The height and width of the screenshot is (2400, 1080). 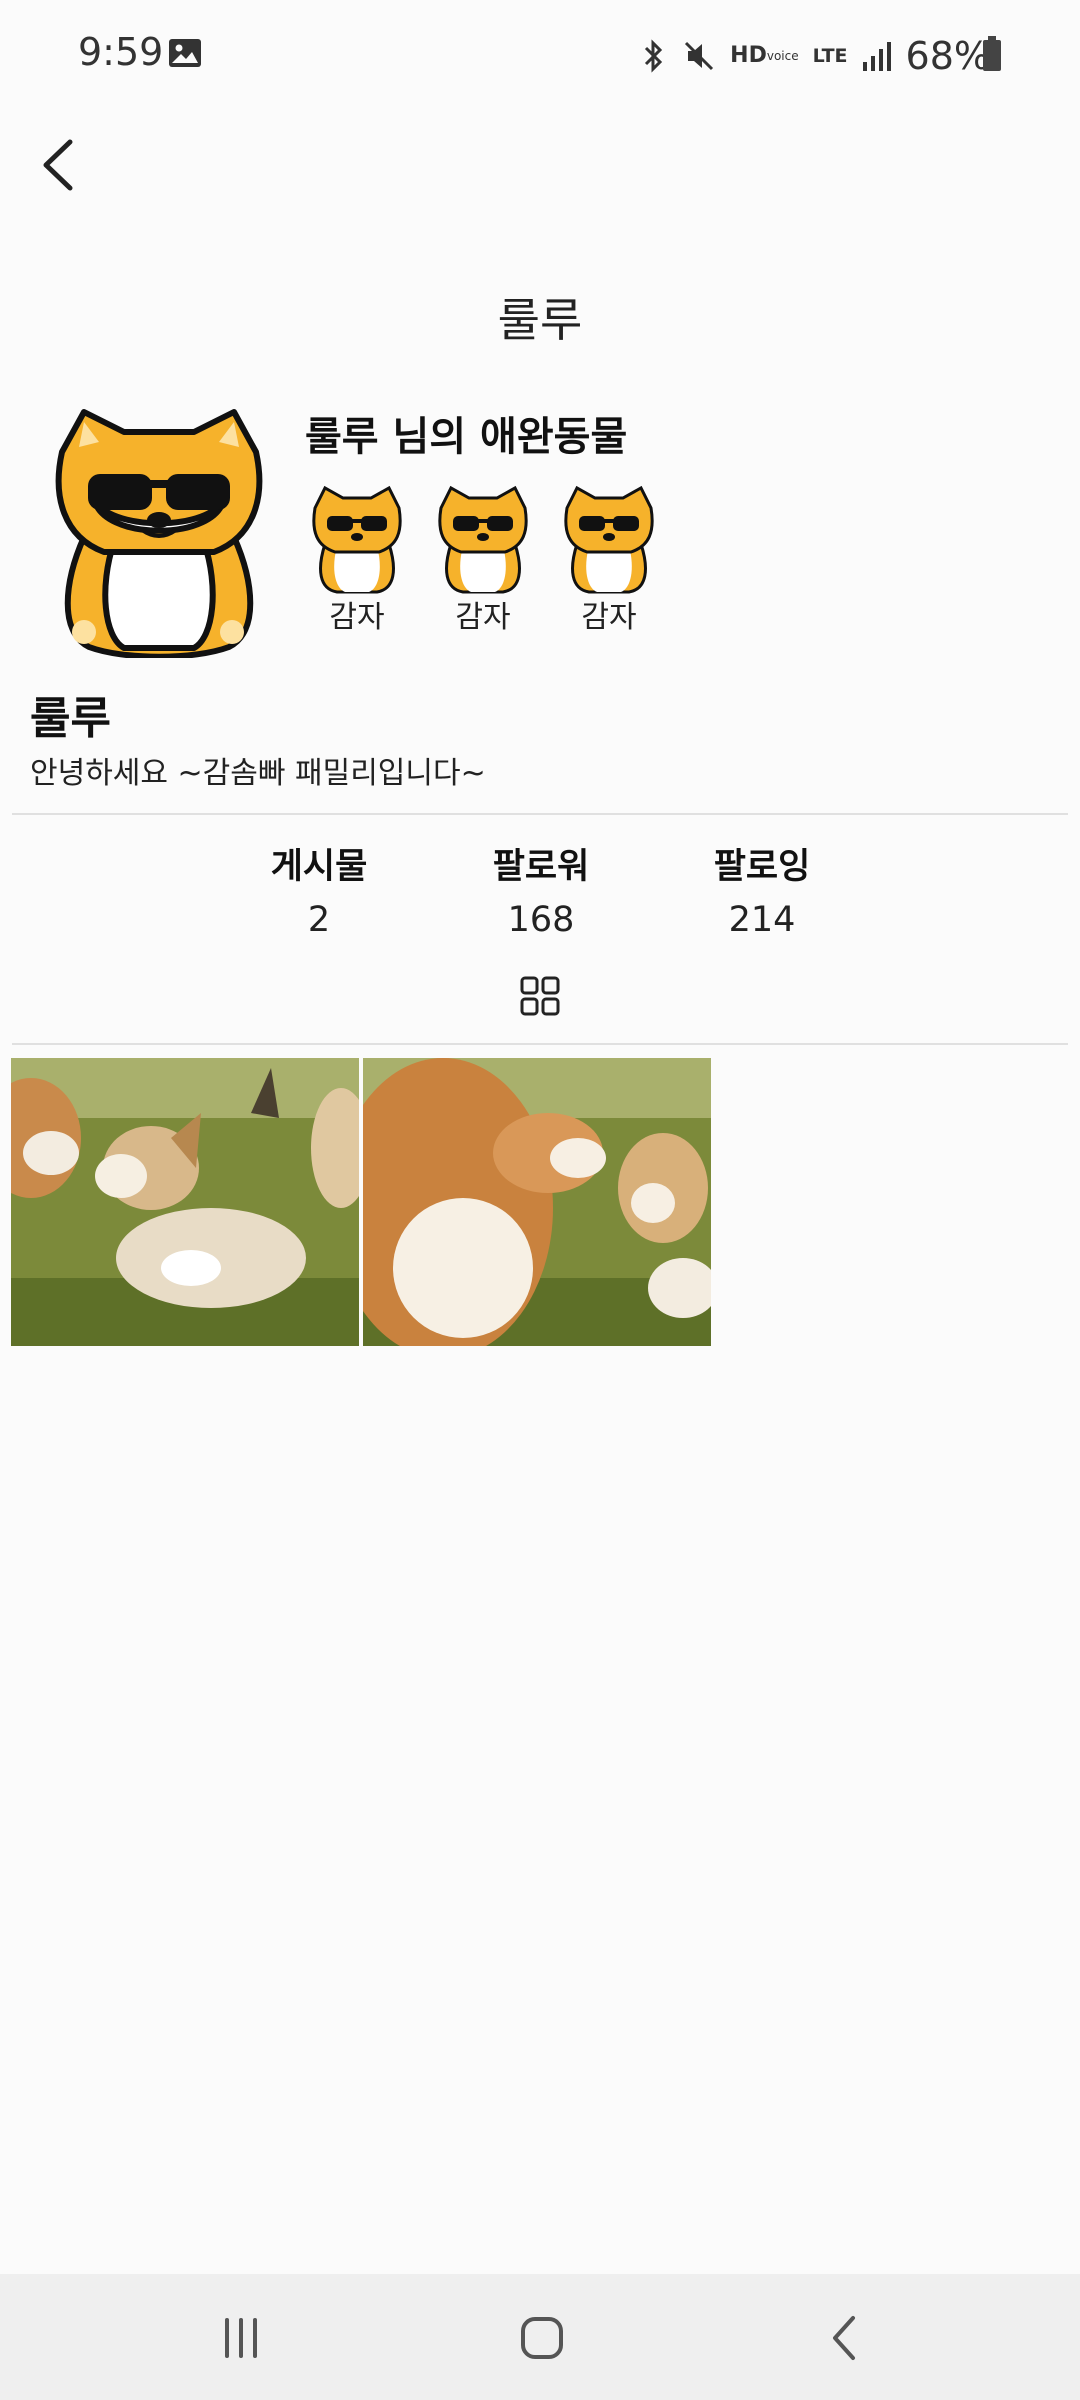 What do you see at coordinates (947, 56) in the screenshot?
I see `battery-percent: 68%` at bounding box center [947, 56].